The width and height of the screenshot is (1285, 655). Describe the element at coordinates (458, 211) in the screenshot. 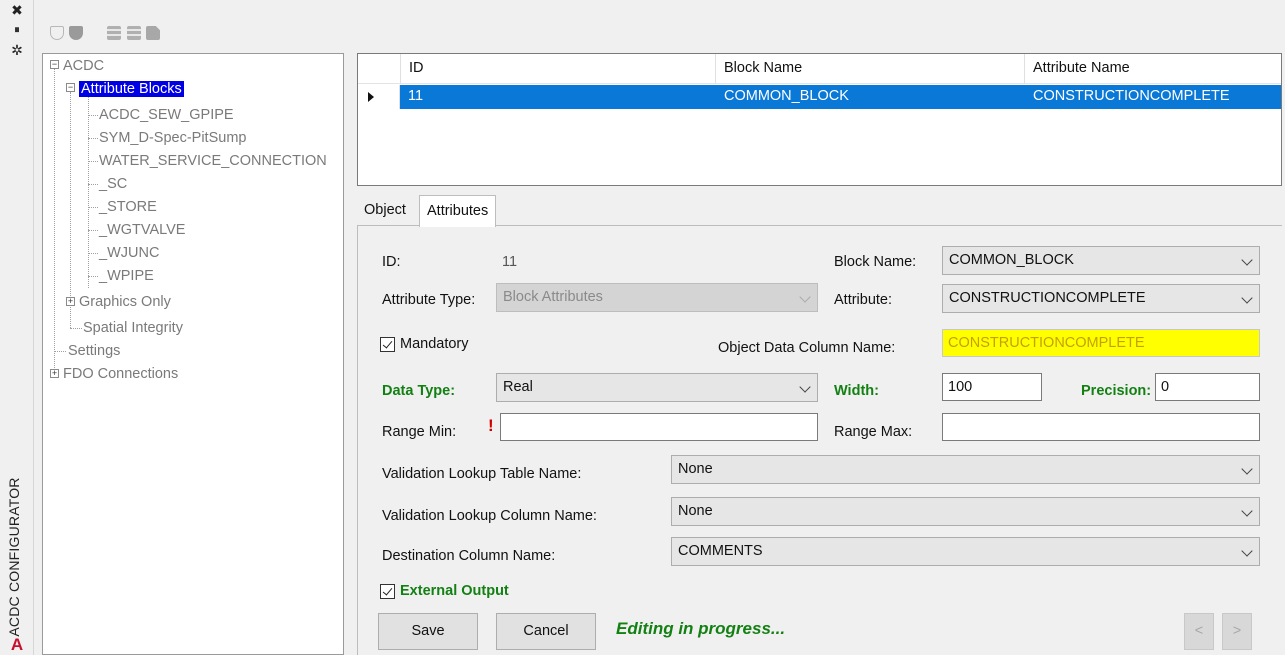

I see `tab-attributes: Attributes` at that location.